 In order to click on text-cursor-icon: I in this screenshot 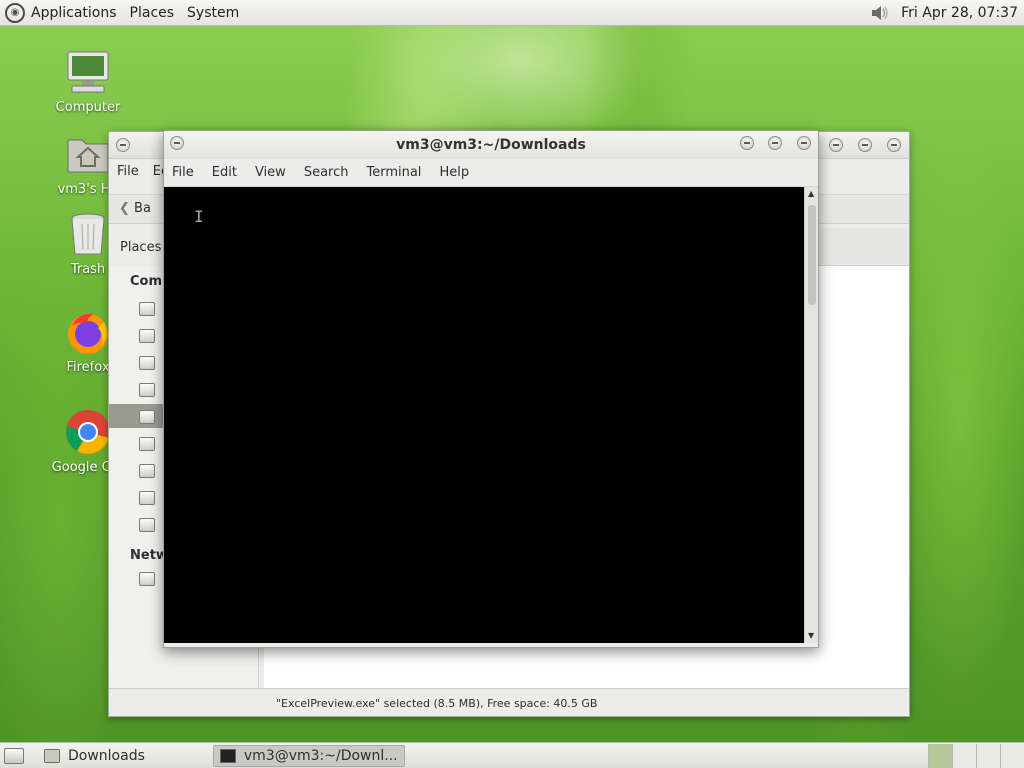, I will do `click(199, 216)`.